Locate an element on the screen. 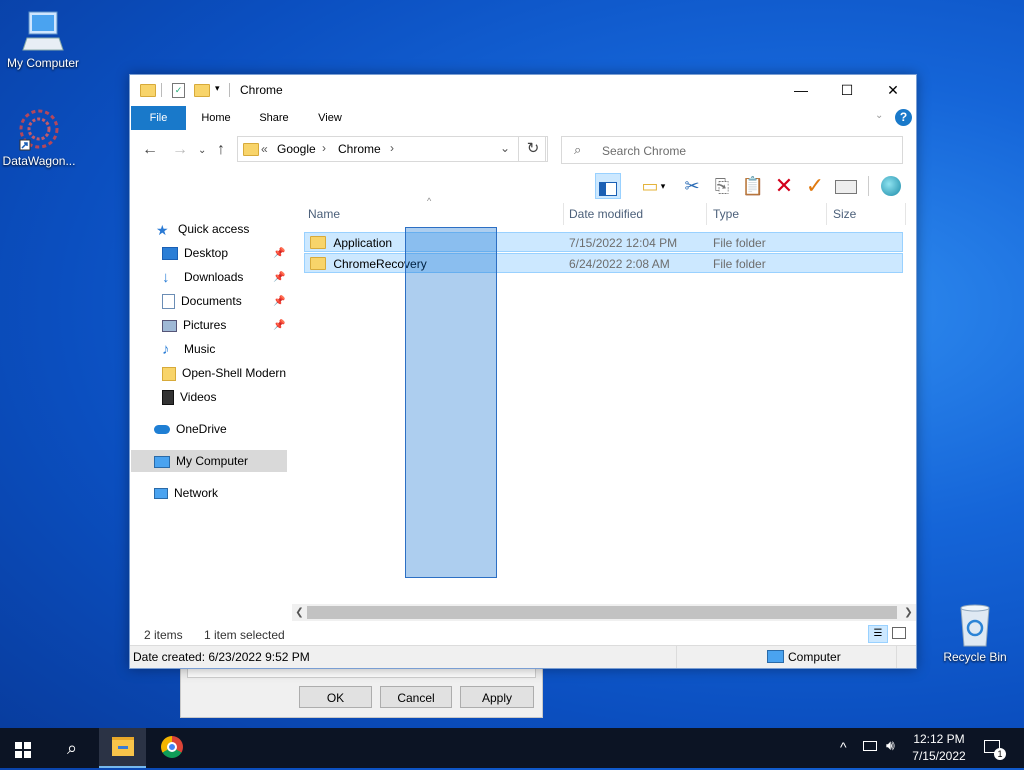 The image size is (1024, 770). sidebar-item-label: Network is located at coordinates (196, 493).